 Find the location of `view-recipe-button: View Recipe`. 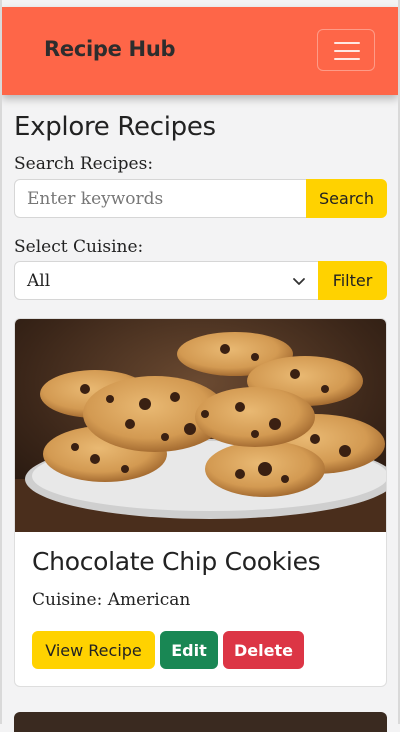

view-recipe-button: View Recipe is located at coordinates (93, 650).